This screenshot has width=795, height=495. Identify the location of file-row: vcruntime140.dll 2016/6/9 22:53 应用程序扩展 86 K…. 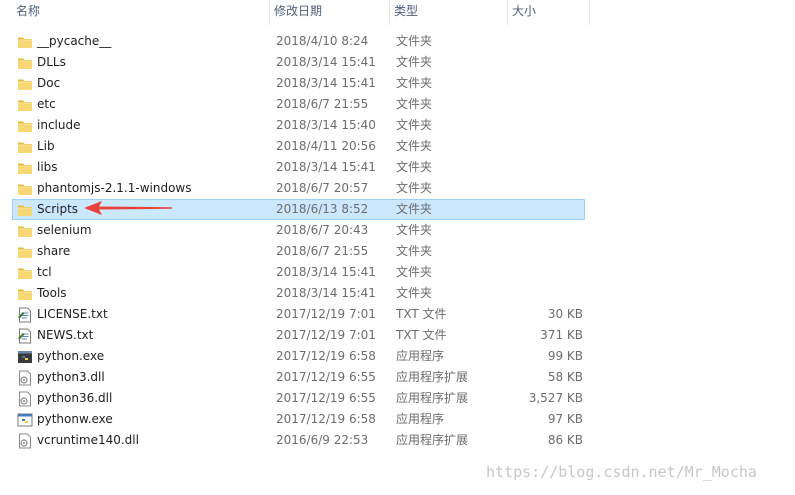
(298, 440).